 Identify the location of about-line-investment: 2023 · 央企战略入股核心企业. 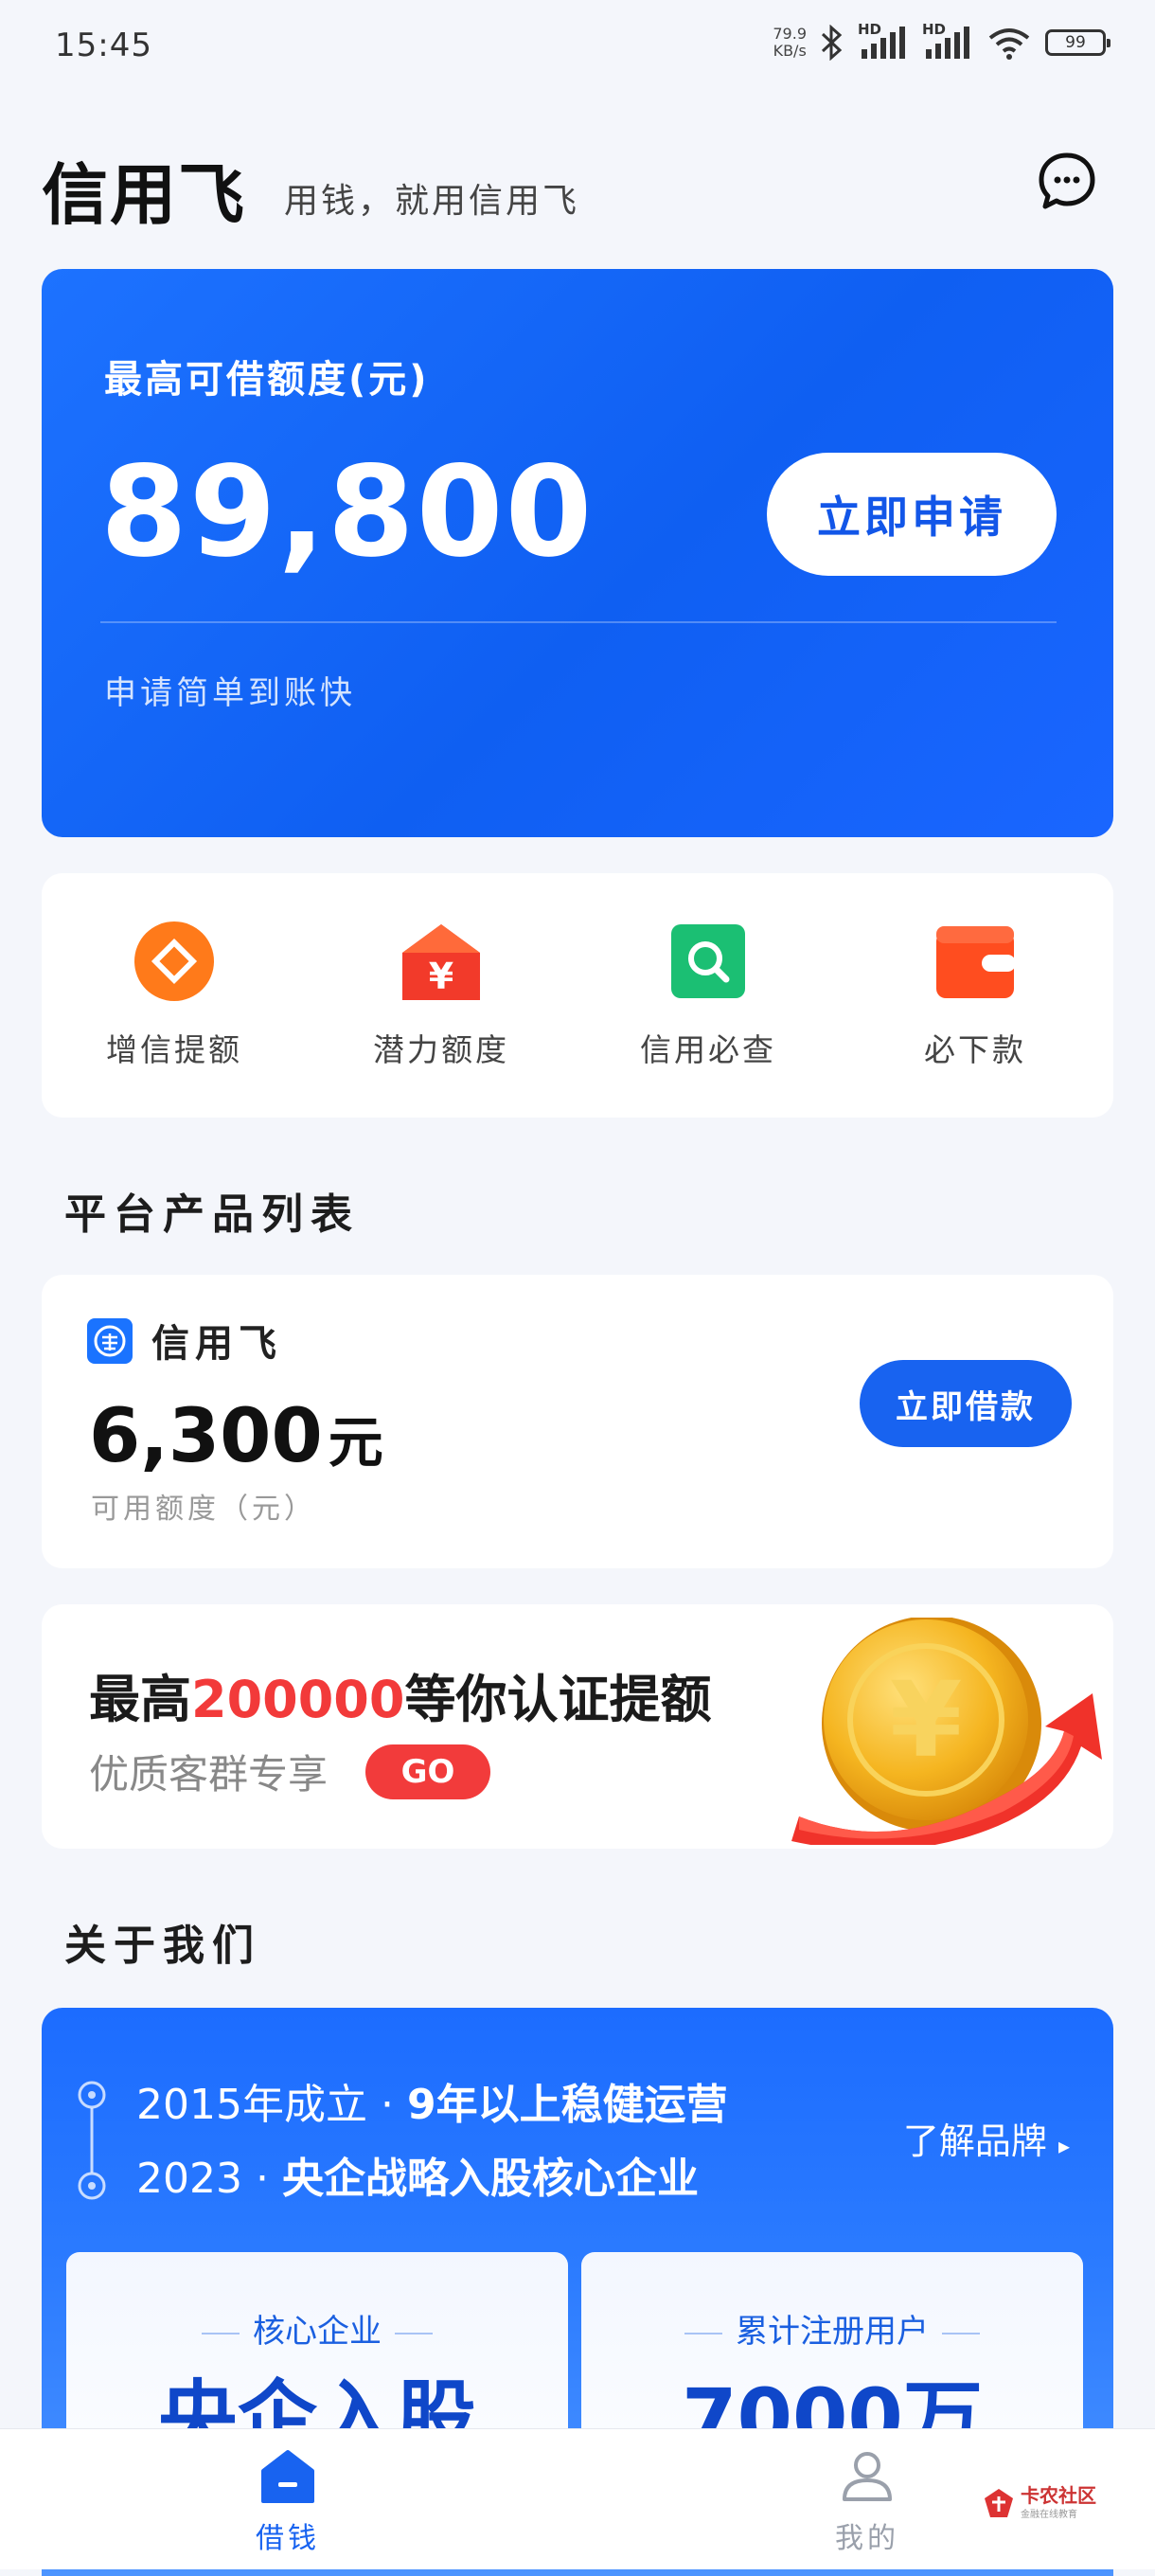
(417, 2179).